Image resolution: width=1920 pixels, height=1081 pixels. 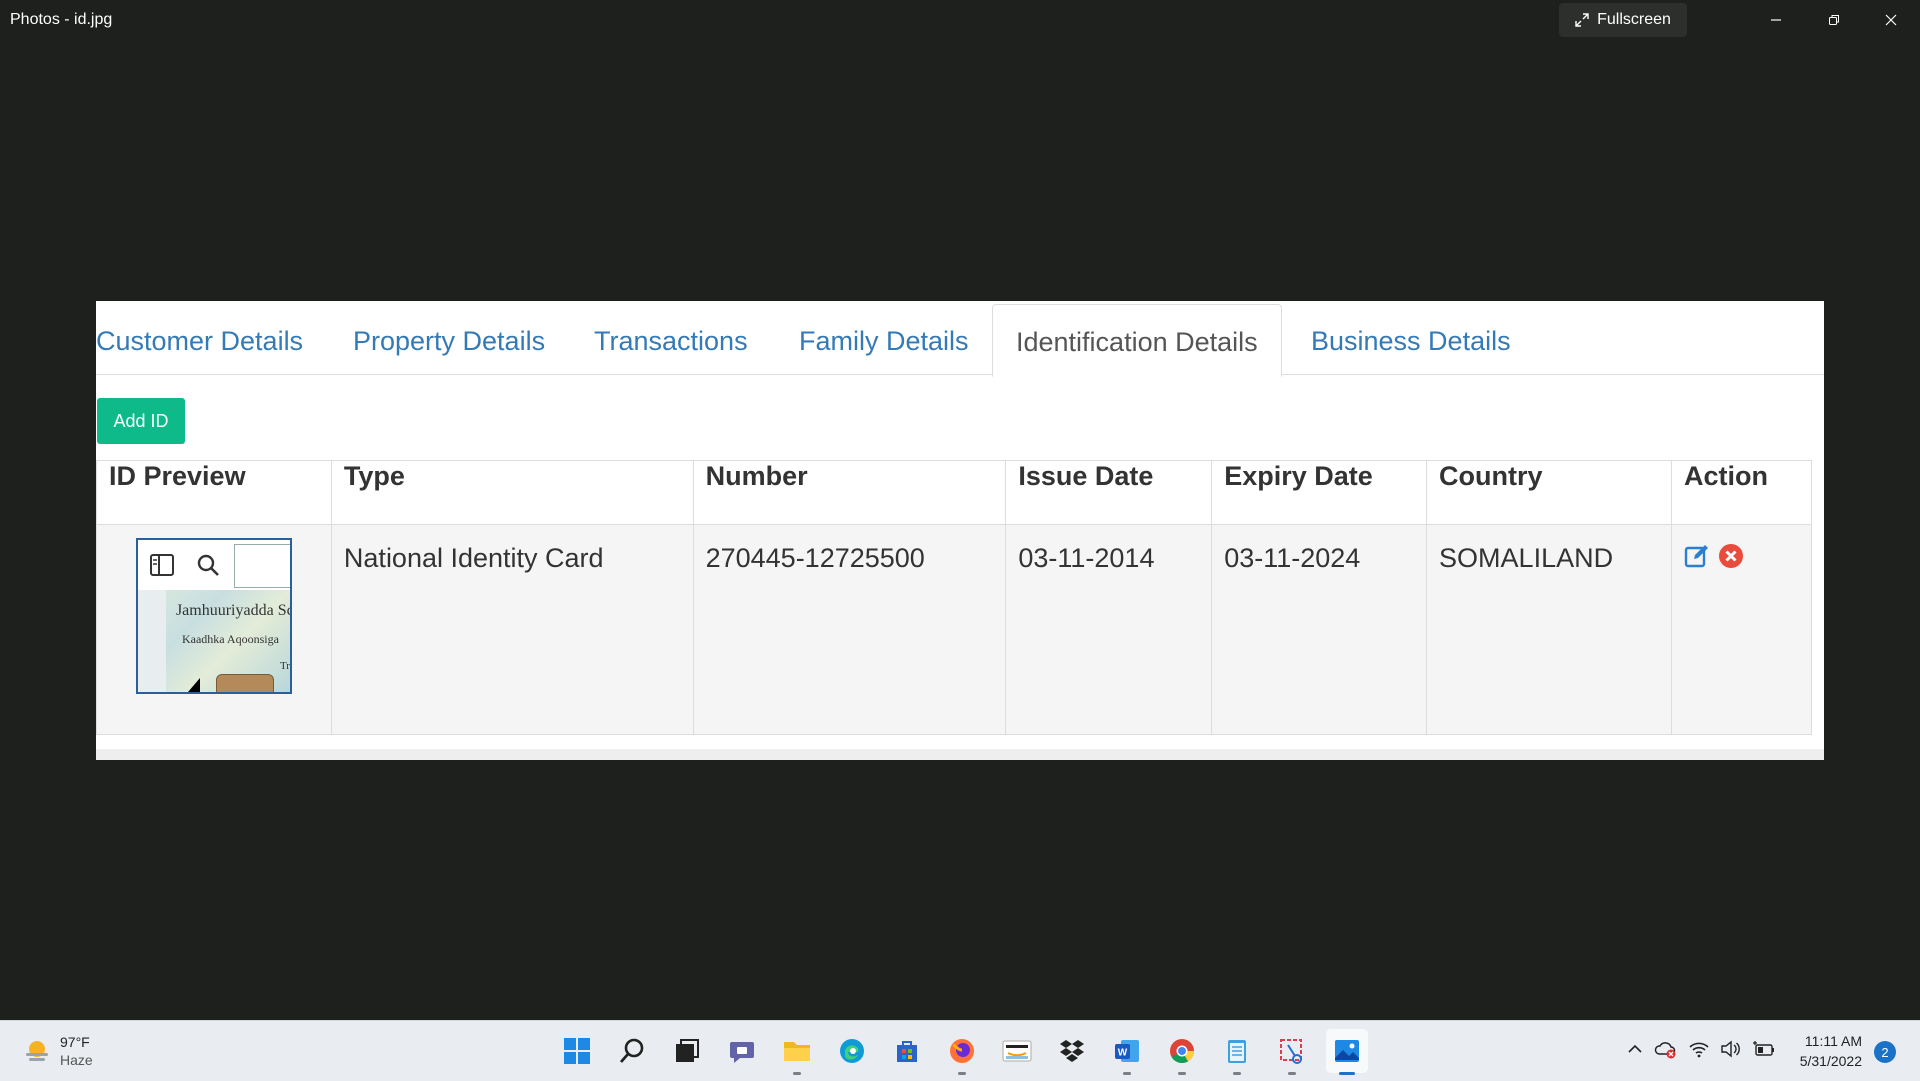 I want to click on tab-identification-details: Identification Details, so click(x=1137, y=340).